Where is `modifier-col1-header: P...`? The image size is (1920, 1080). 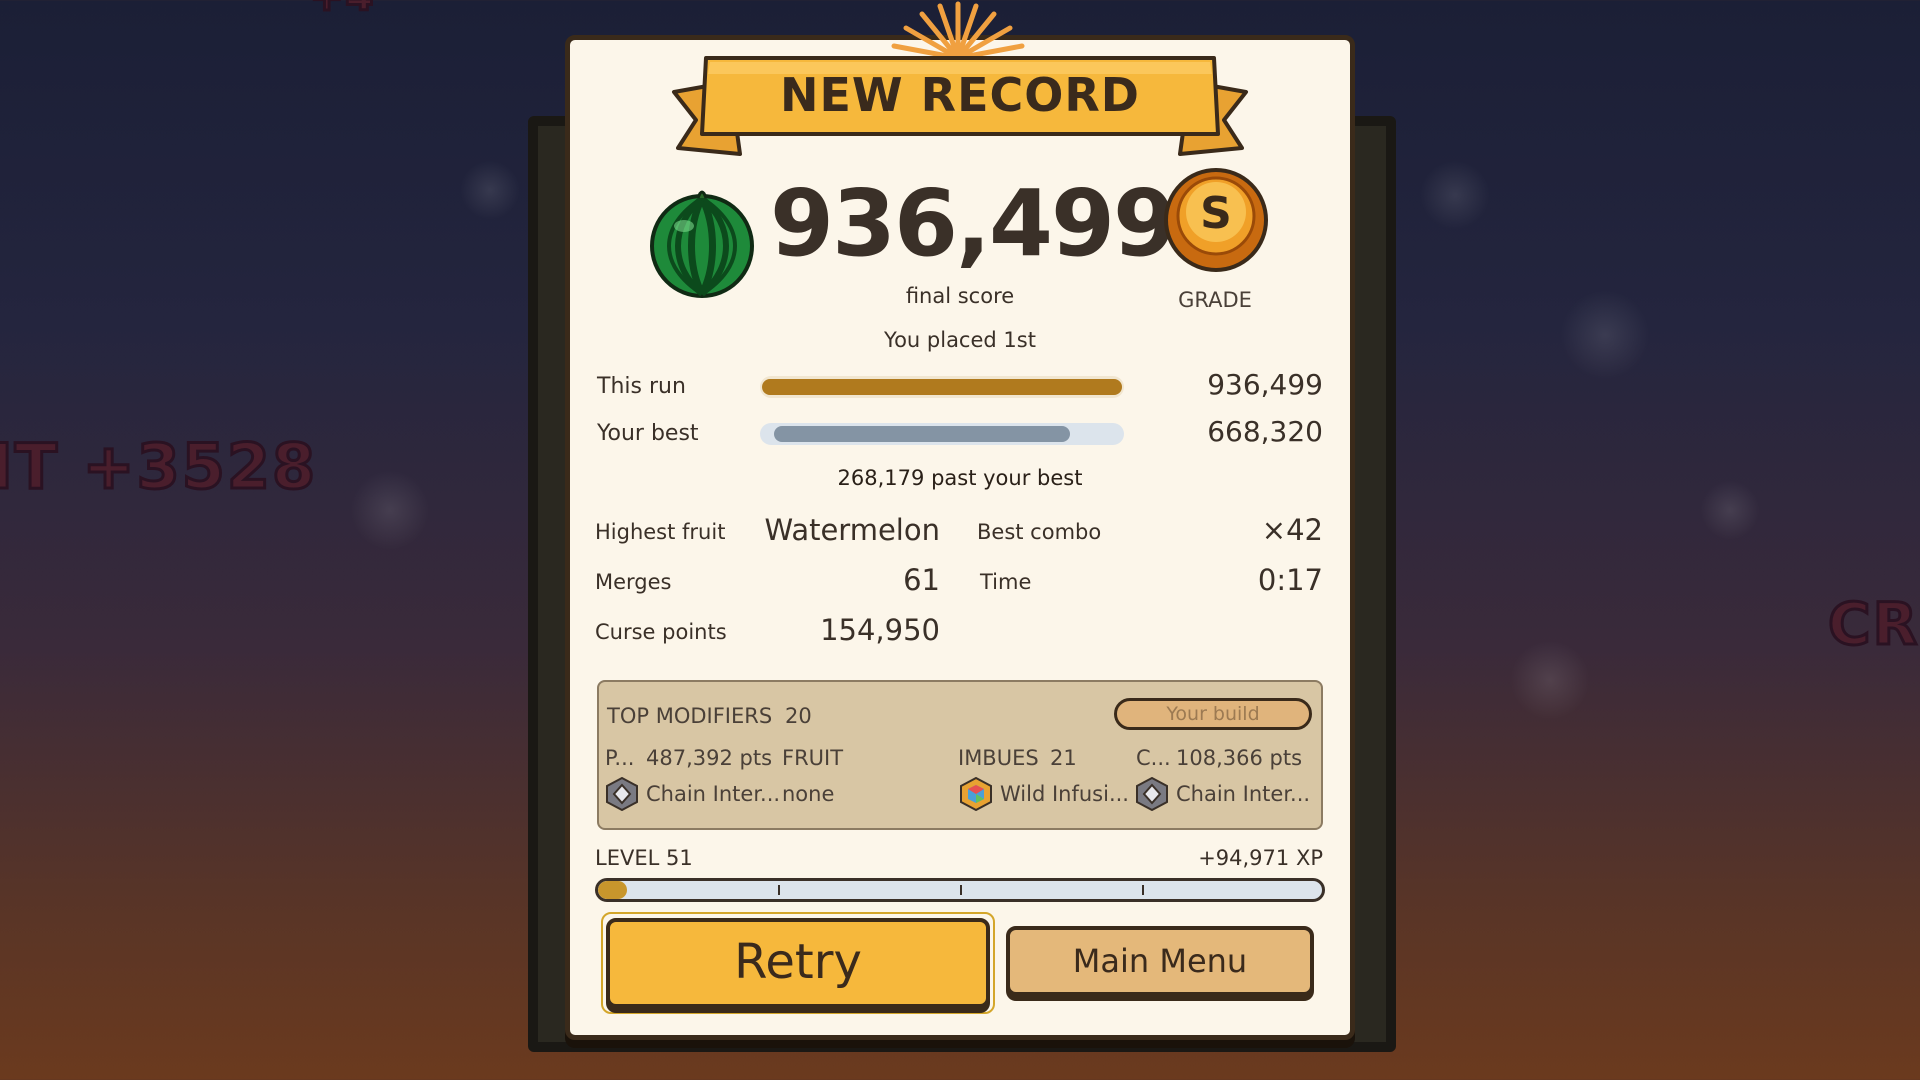
modifier-col1-header: P... is located at coordinates (620, 758).